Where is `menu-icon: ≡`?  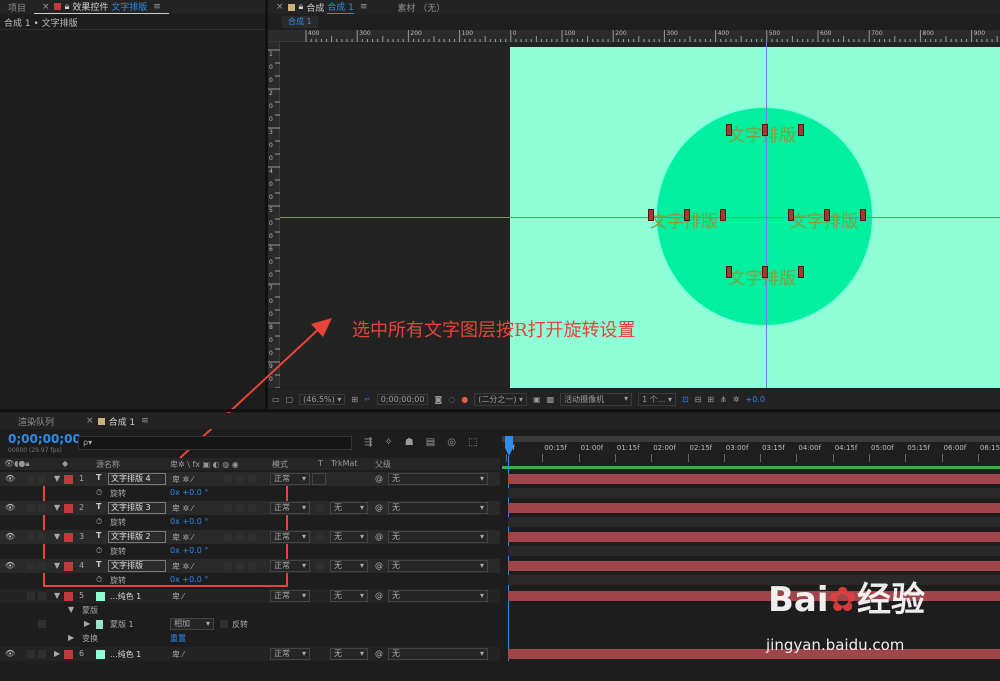 menu-icon: ≡ is located at coordinates (145, 421).